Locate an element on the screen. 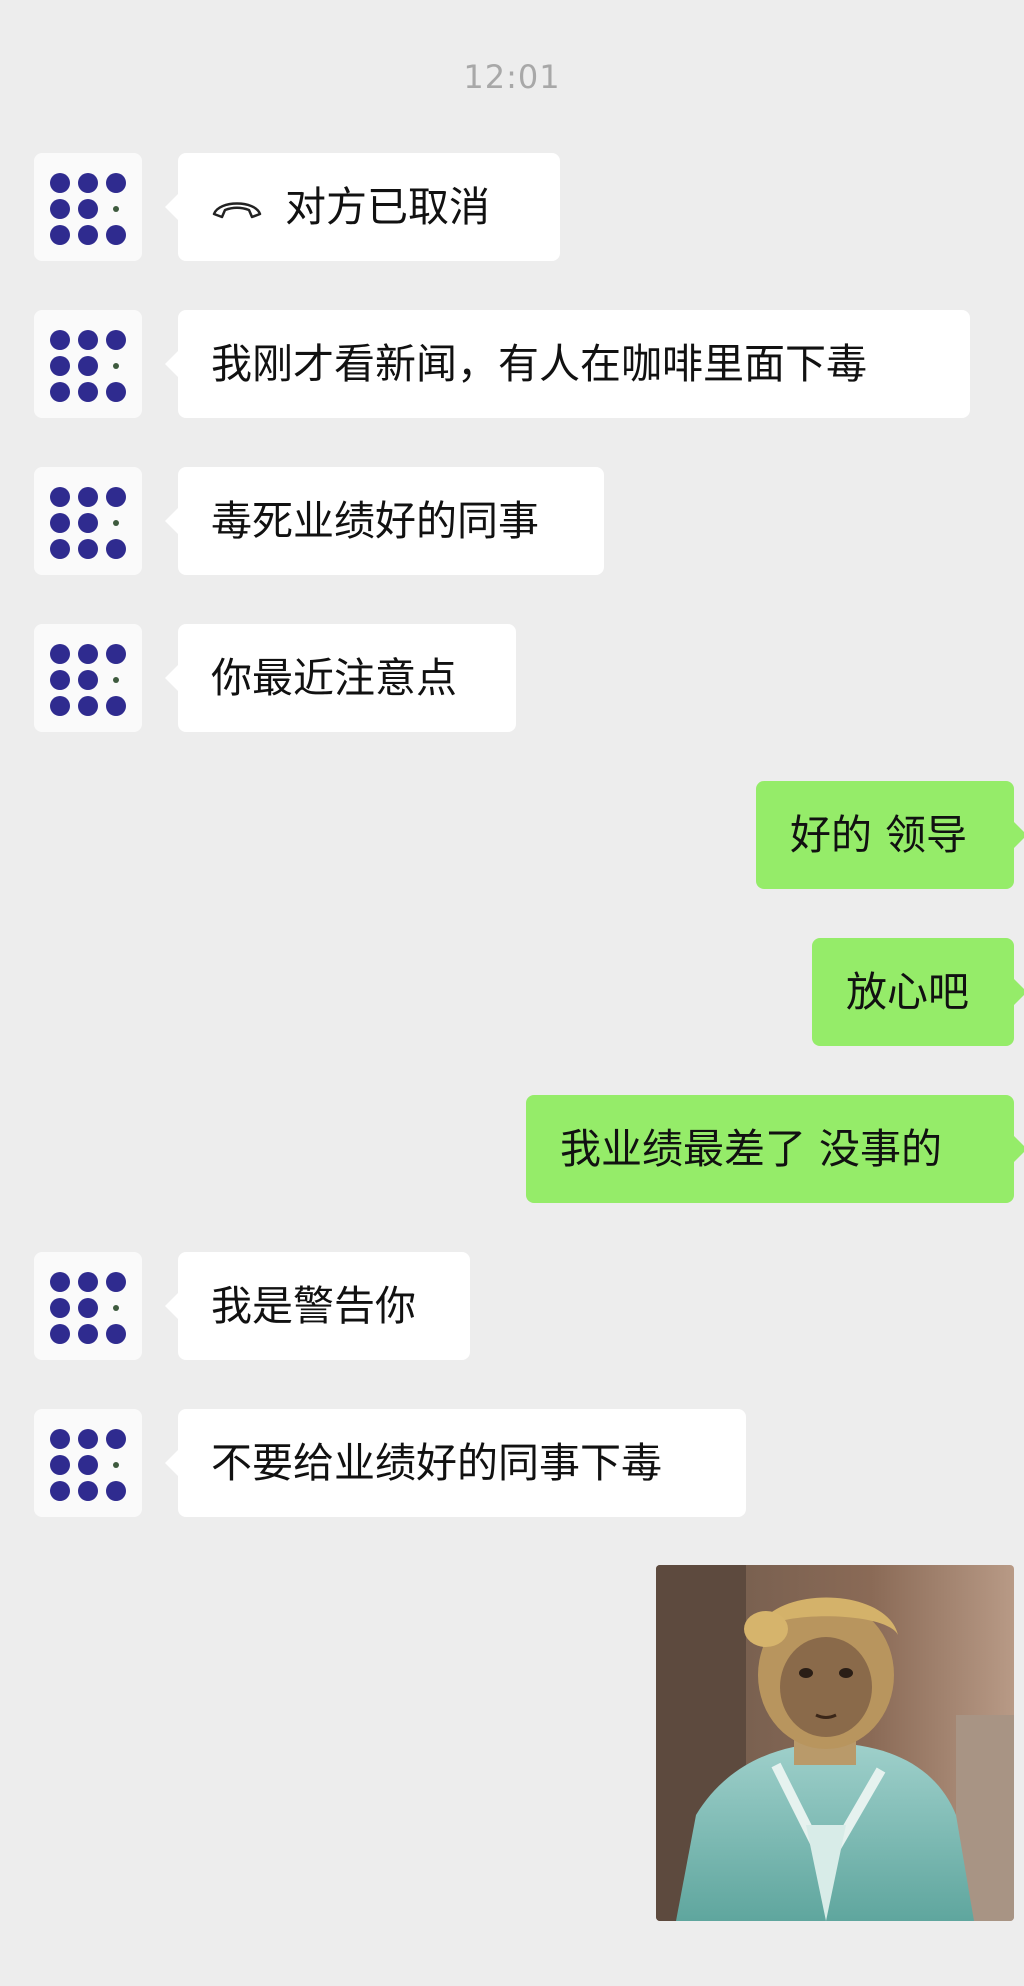 Image resolution: width=1024 pixels, height=1986 pixels. meme-photo is located at coordinates (835, 1743).